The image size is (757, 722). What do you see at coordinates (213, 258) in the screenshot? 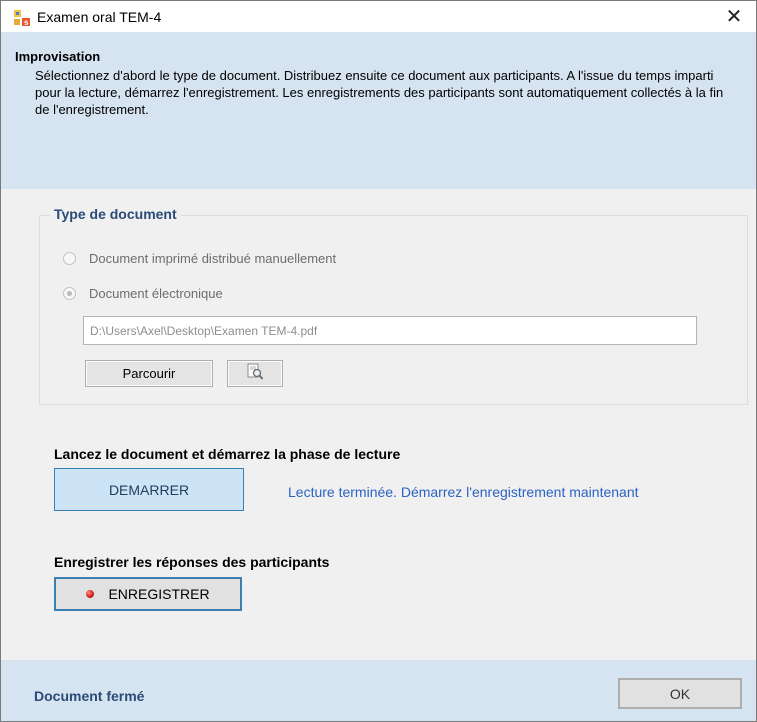
I see `radio-label: Document imprimé distribué manuellement` at bounding box center [213, 258].